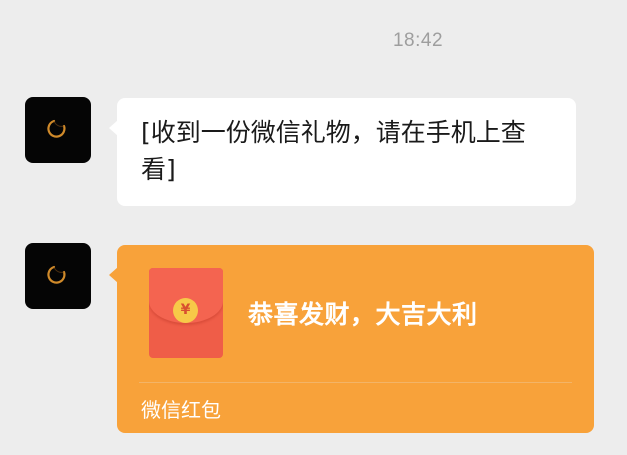 The image size is (627, 455). I want to click on divider, so click(355, 382).